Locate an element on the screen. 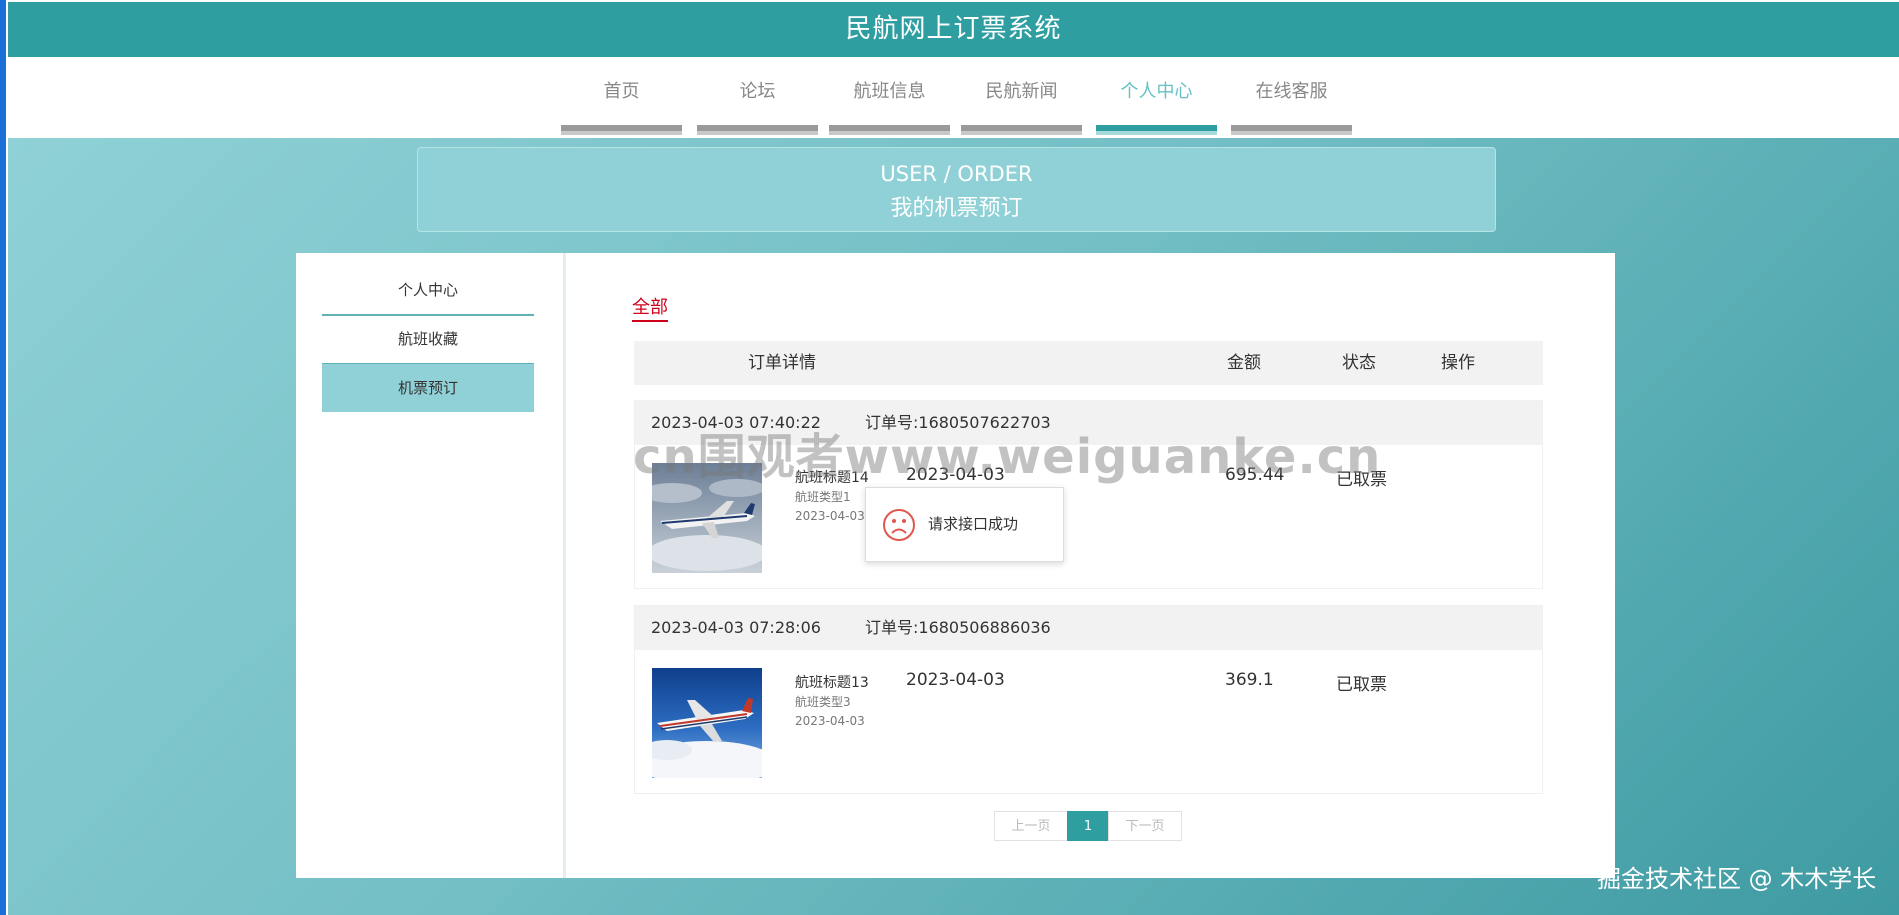 The height and width of the screenshot is (915, 1899). flight-type: 航班类型1 is located at coordinates (823, 497).